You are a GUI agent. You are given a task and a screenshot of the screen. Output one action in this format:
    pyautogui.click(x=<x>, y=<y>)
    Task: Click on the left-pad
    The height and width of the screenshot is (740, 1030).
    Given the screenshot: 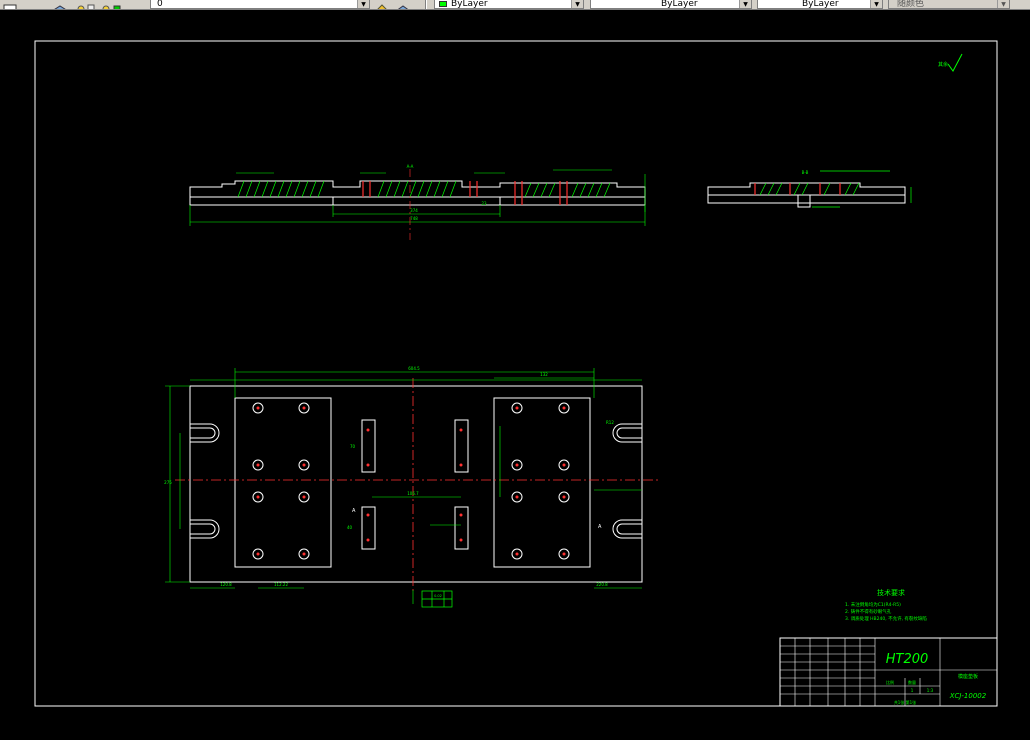 What is the action you would take?
    pyautogui.click(x=283, y=482)
    